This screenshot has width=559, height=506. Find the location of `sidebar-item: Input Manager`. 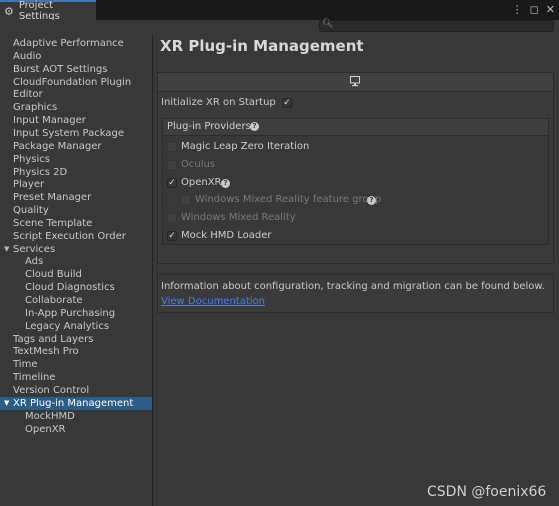

sidebar-item: Input Manager is located at coordinates (76, 120).